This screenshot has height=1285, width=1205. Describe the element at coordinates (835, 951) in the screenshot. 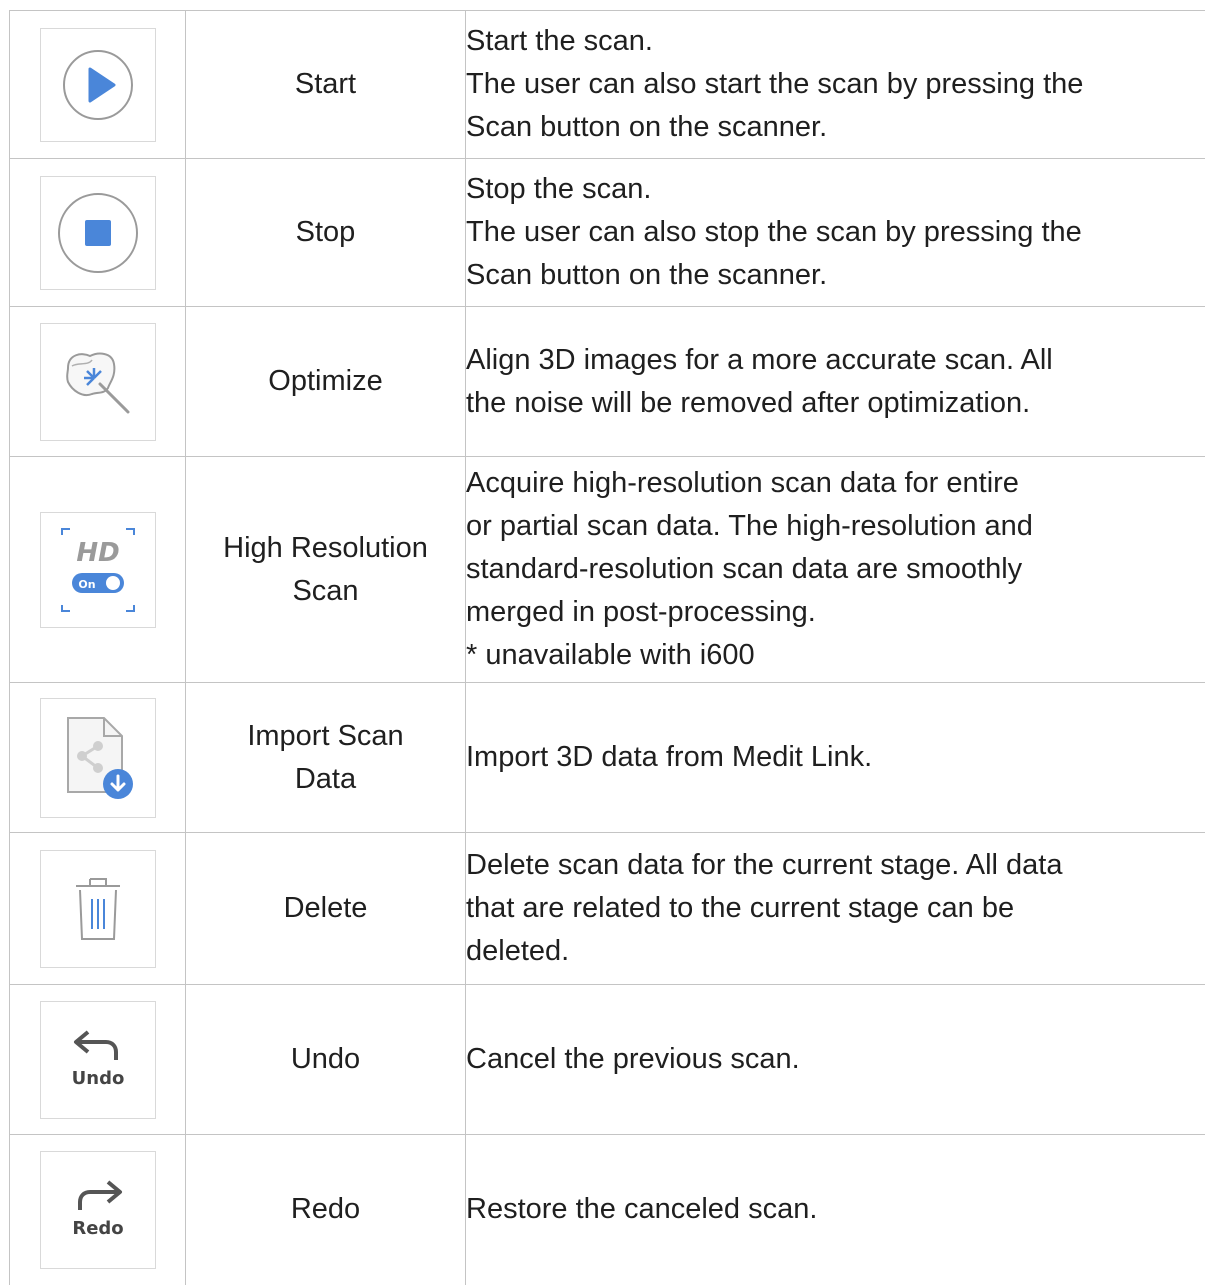

I see `description-line: deleted.` at that location.